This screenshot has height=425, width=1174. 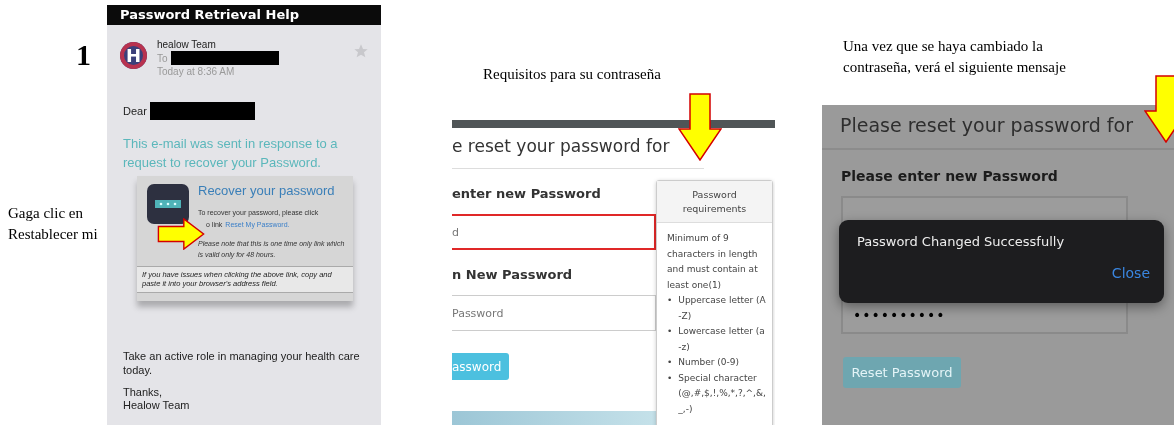 I want to click on closing-text: Thanks,, so click(x=143, y=392).